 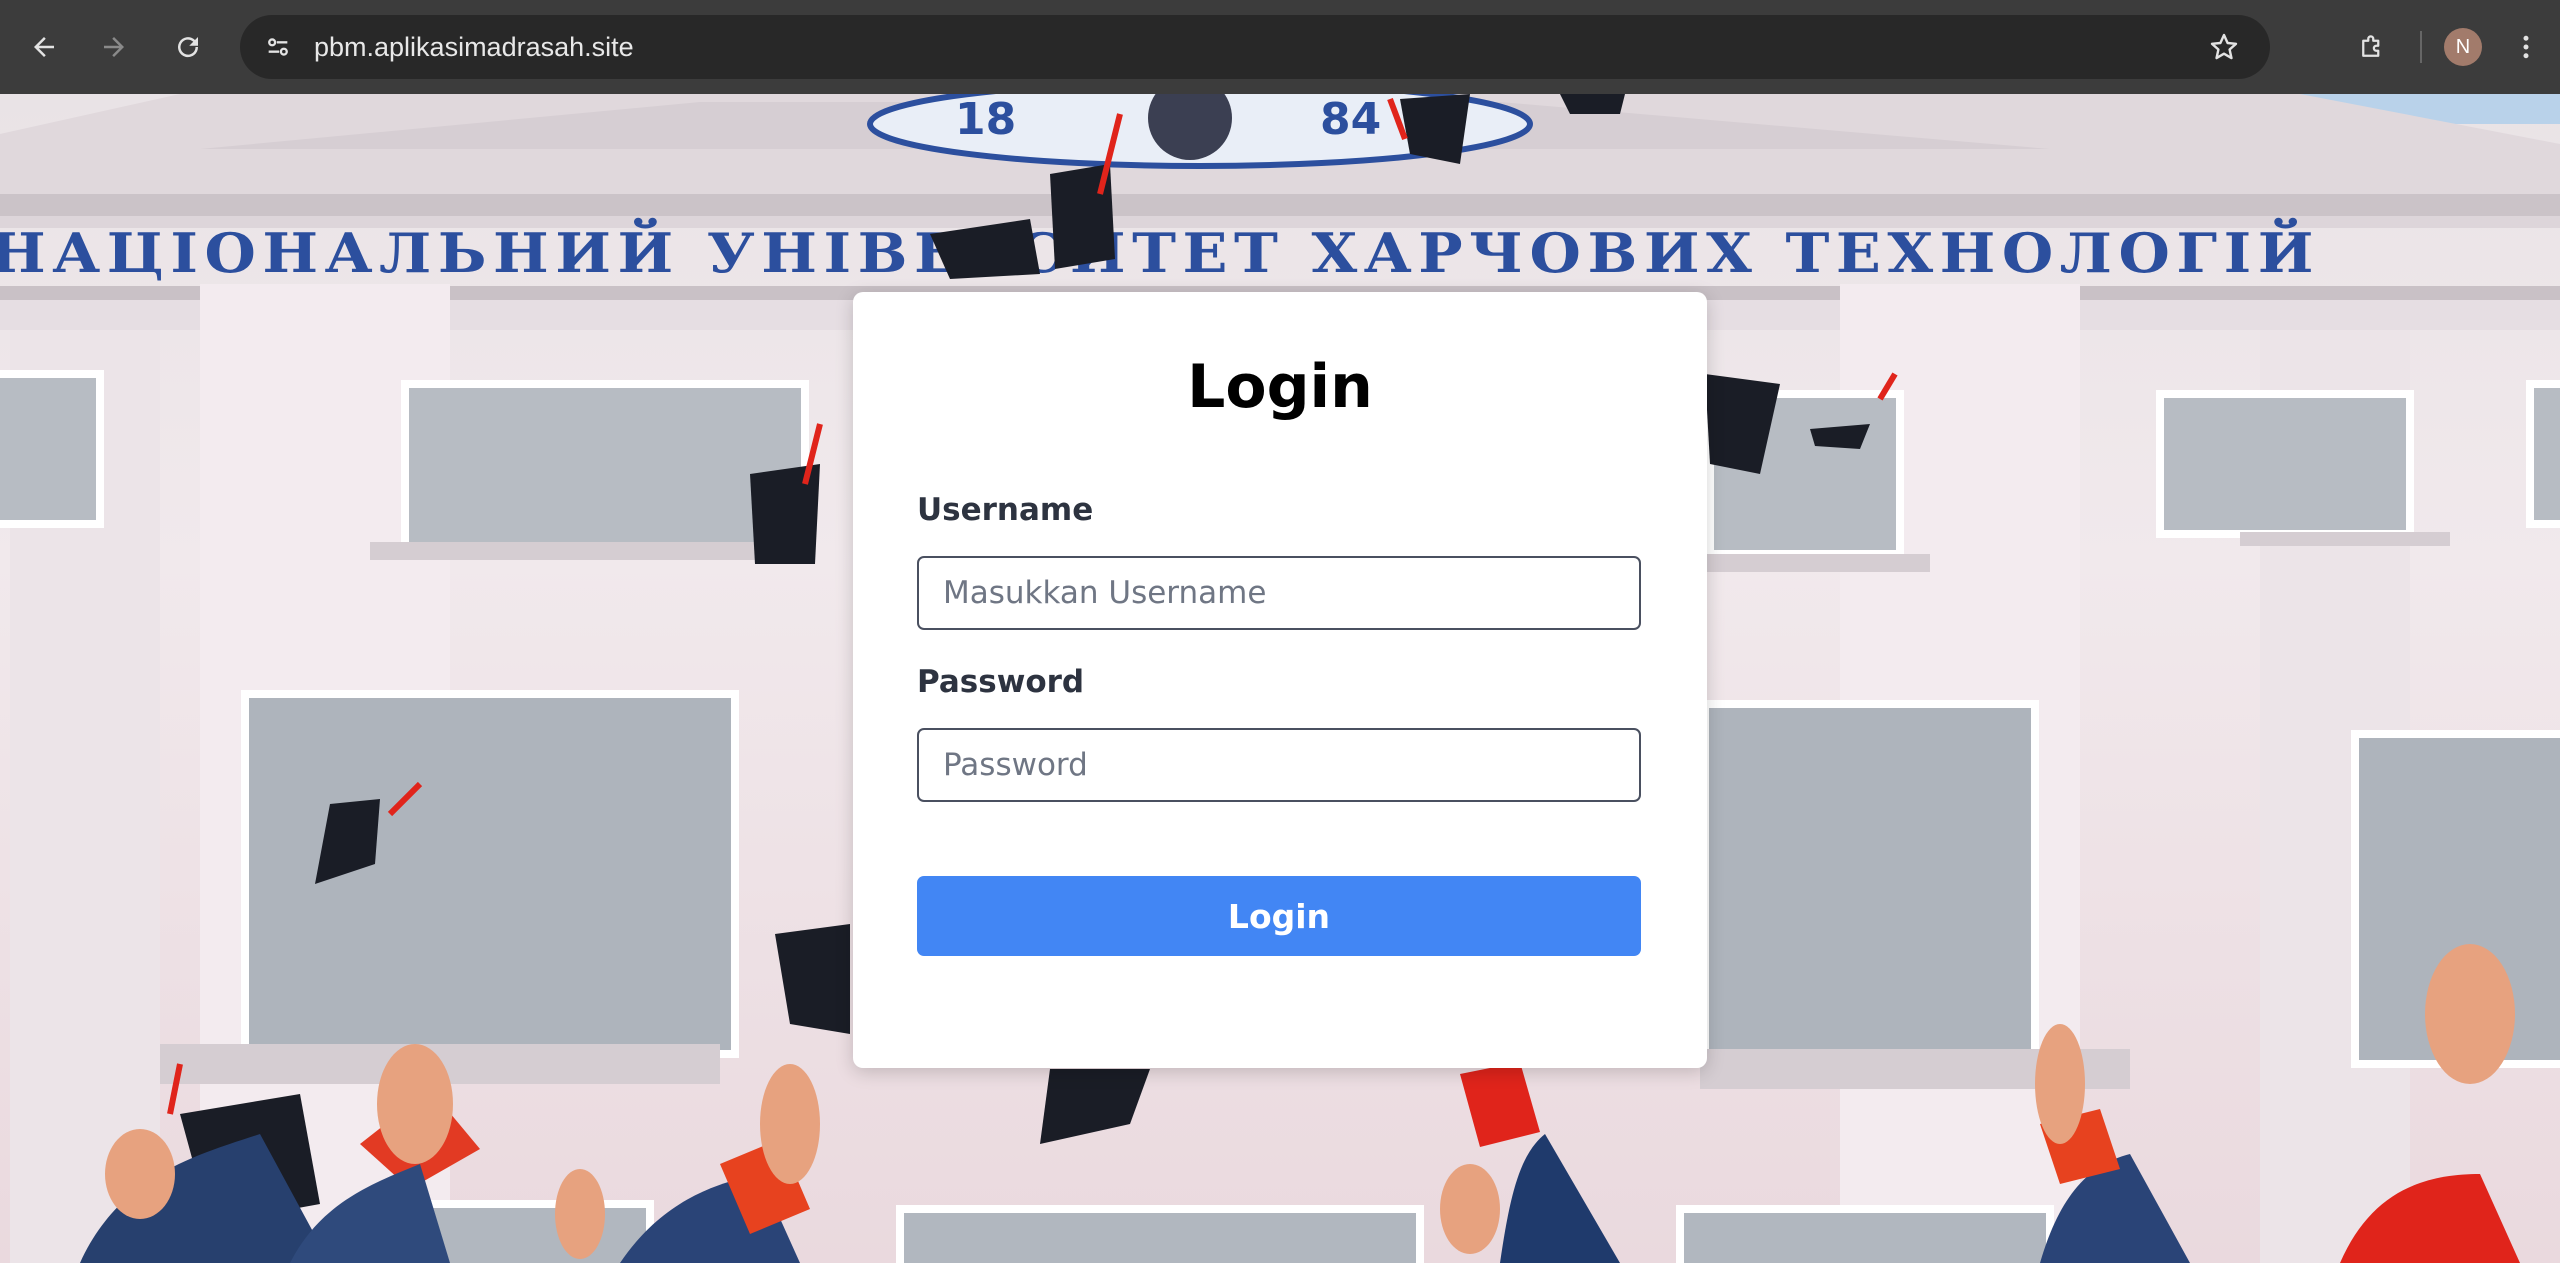 I want to click on extensions-button, so click(x=2372, y=47).